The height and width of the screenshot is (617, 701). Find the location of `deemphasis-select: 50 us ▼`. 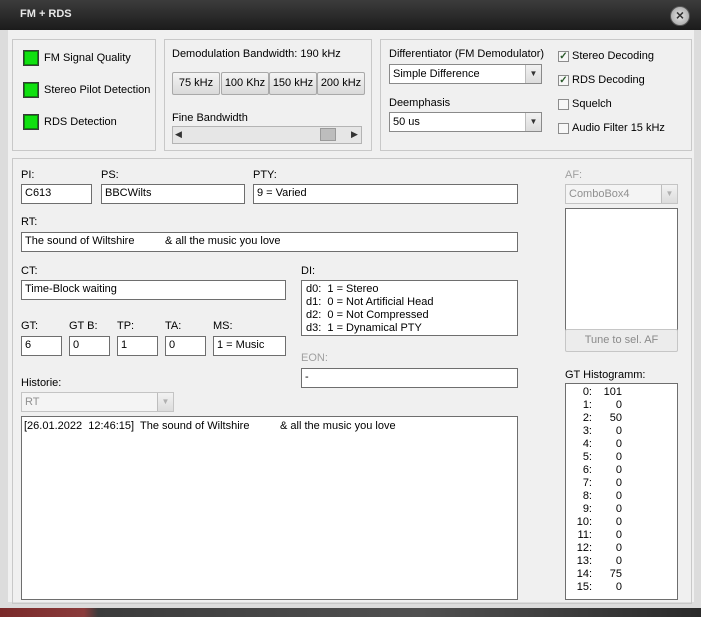

deemphasis-select: 50 us ▼ is located at coordinates (465, 122).